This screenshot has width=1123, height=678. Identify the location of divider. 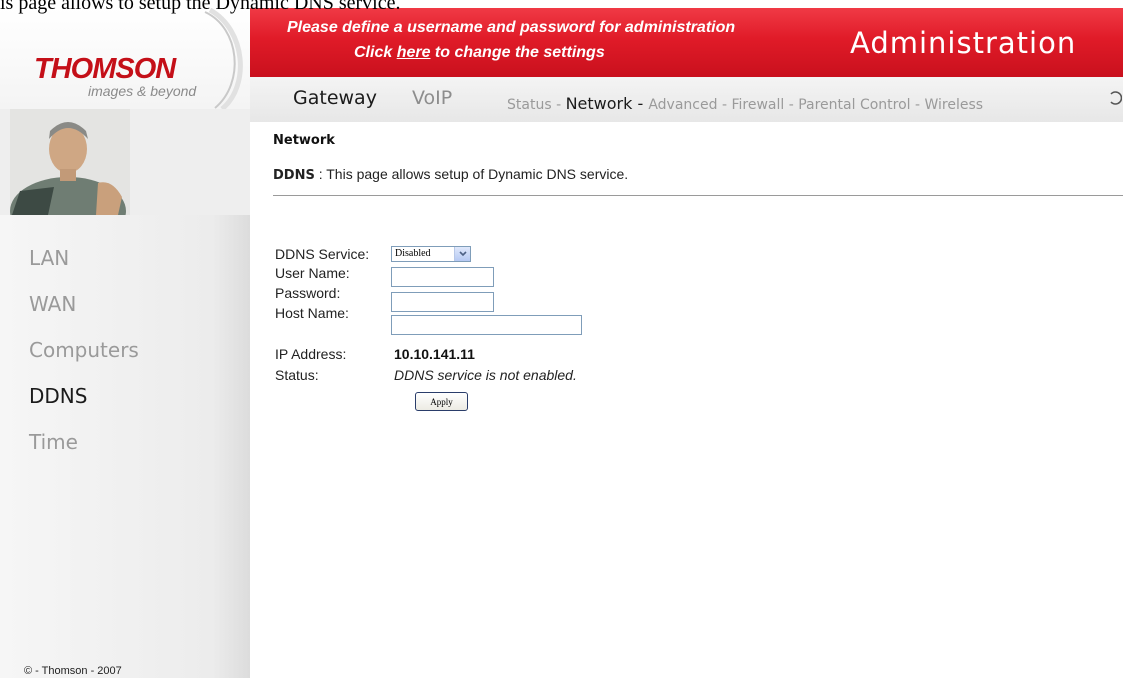
(698, 195).